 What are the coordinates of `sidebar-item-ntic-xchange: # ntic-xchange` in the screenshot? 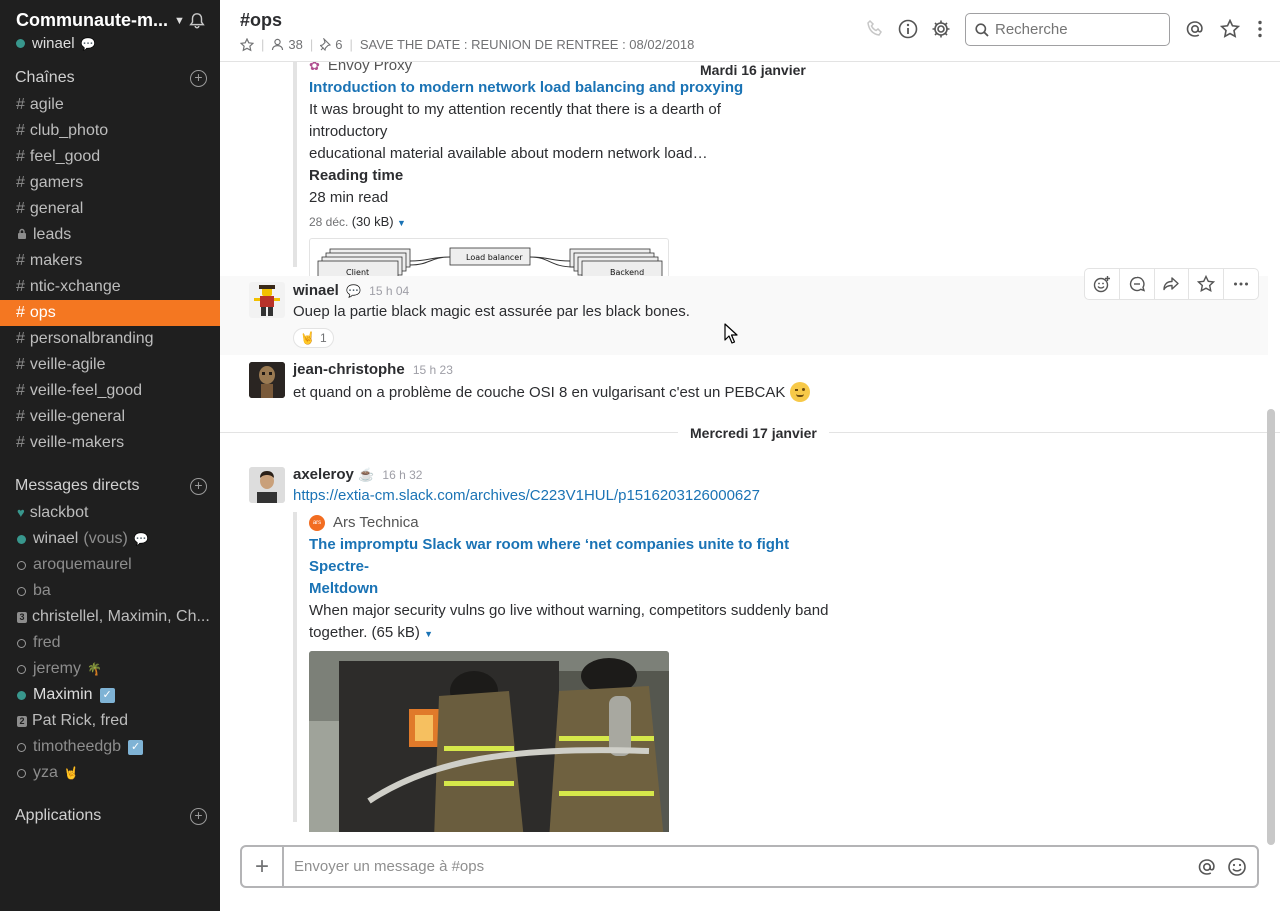 It's located at (110, 287).